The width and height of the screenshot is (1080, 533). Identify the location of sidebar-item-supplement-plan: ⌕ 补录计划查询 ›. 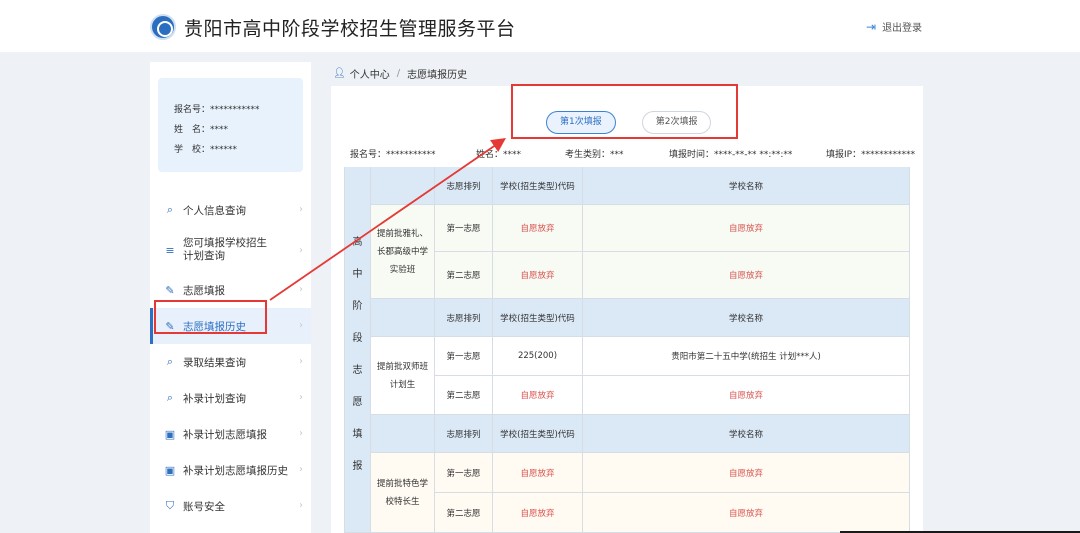
(230, 398).